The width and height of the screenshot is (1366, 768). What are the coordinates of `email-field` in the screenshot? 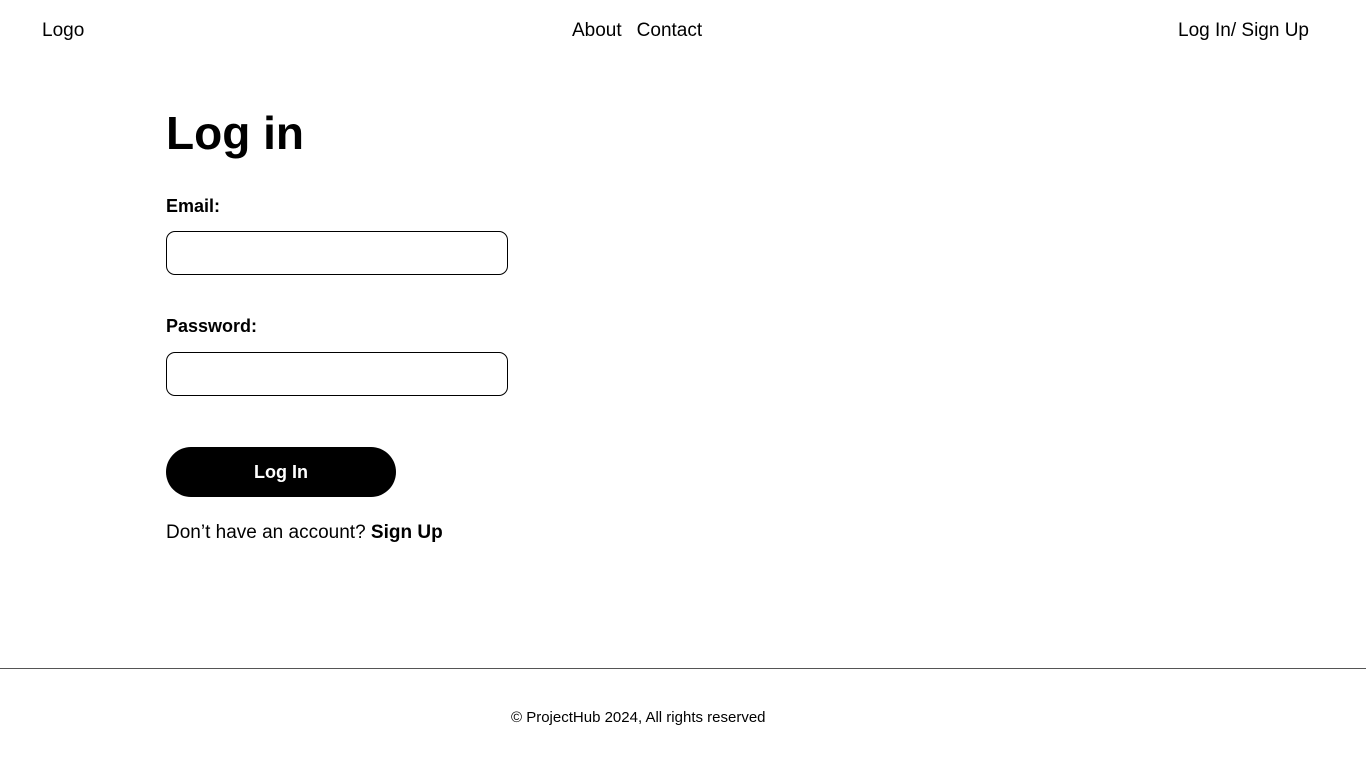 It's located at (337, 253).